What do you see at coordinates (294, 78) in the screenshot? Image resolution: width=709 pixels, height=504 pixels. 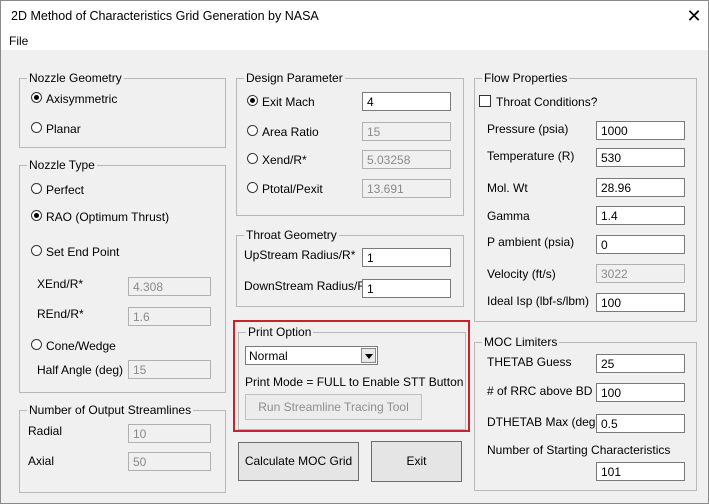 I see `design-parameter-title: Design Parameter` at bounding box center [294, 78].